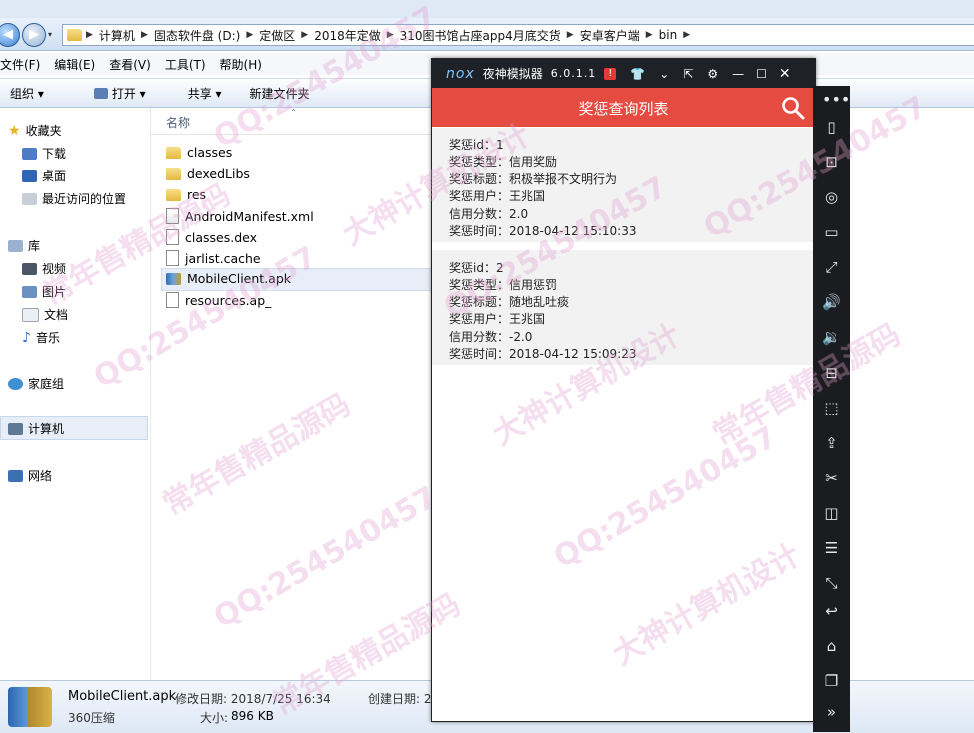 The height and width of the screenshot is (733, 974). I want to click on recent-apps-icon: ❐, so click(831, 681).